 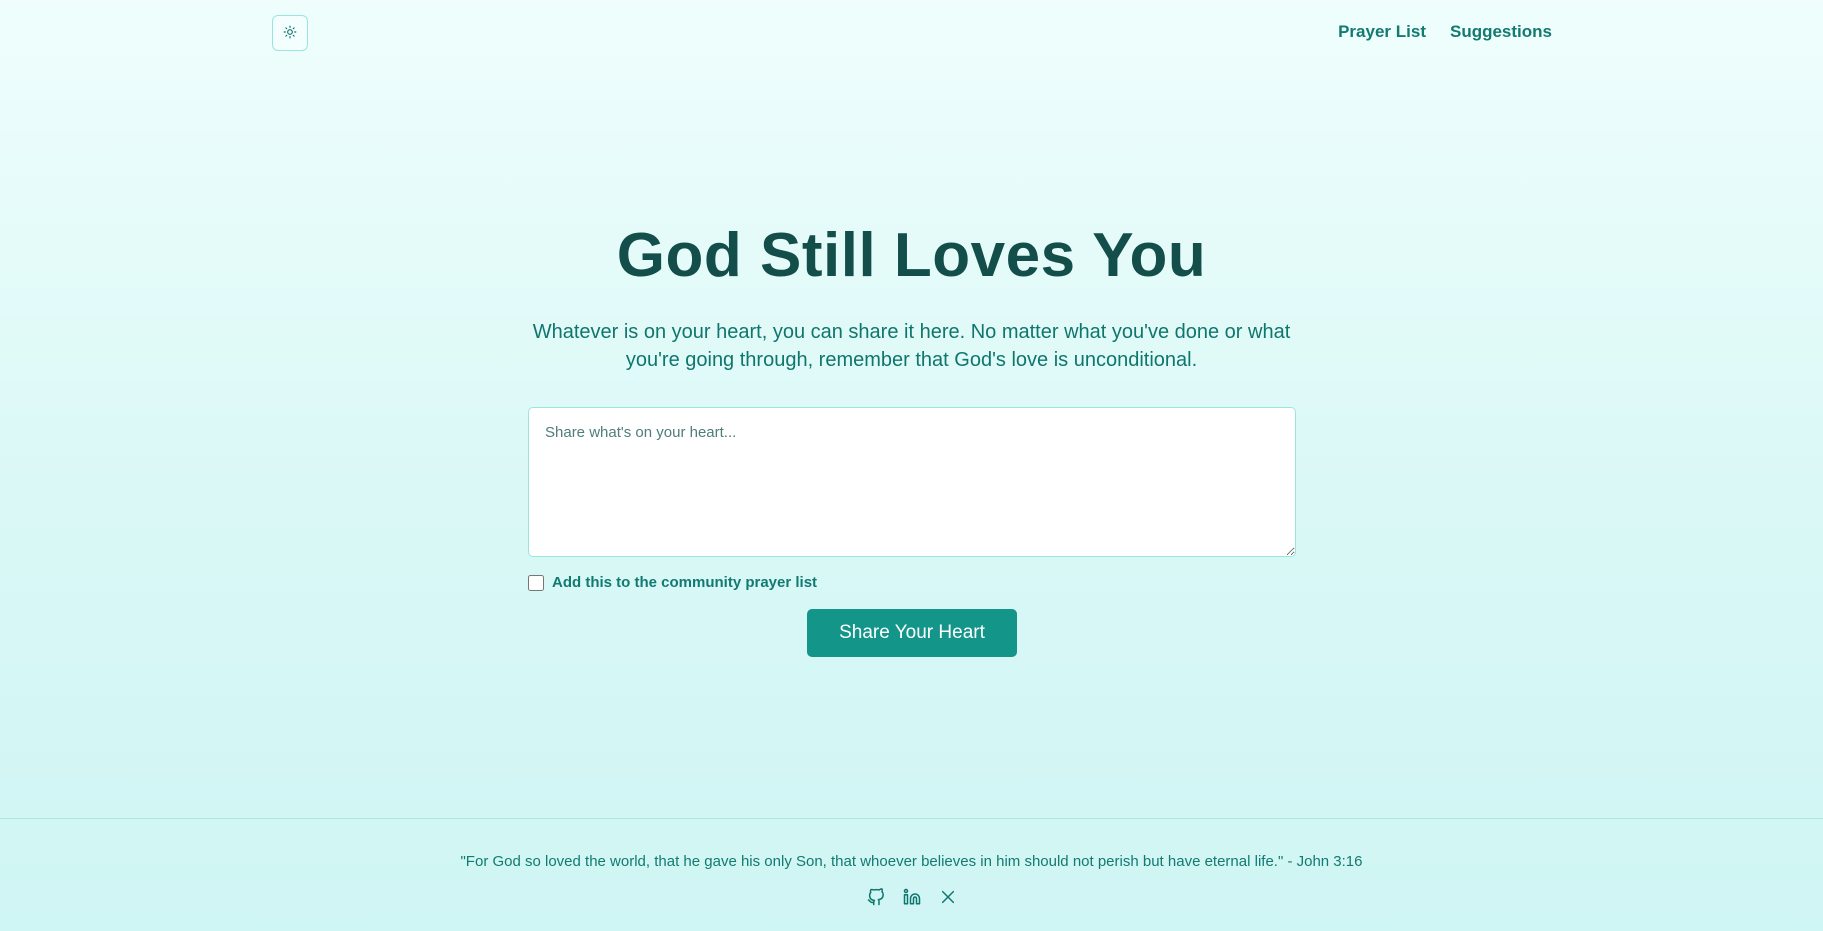 I want to click on heart-message-textarea, so click(x=912, y=482).